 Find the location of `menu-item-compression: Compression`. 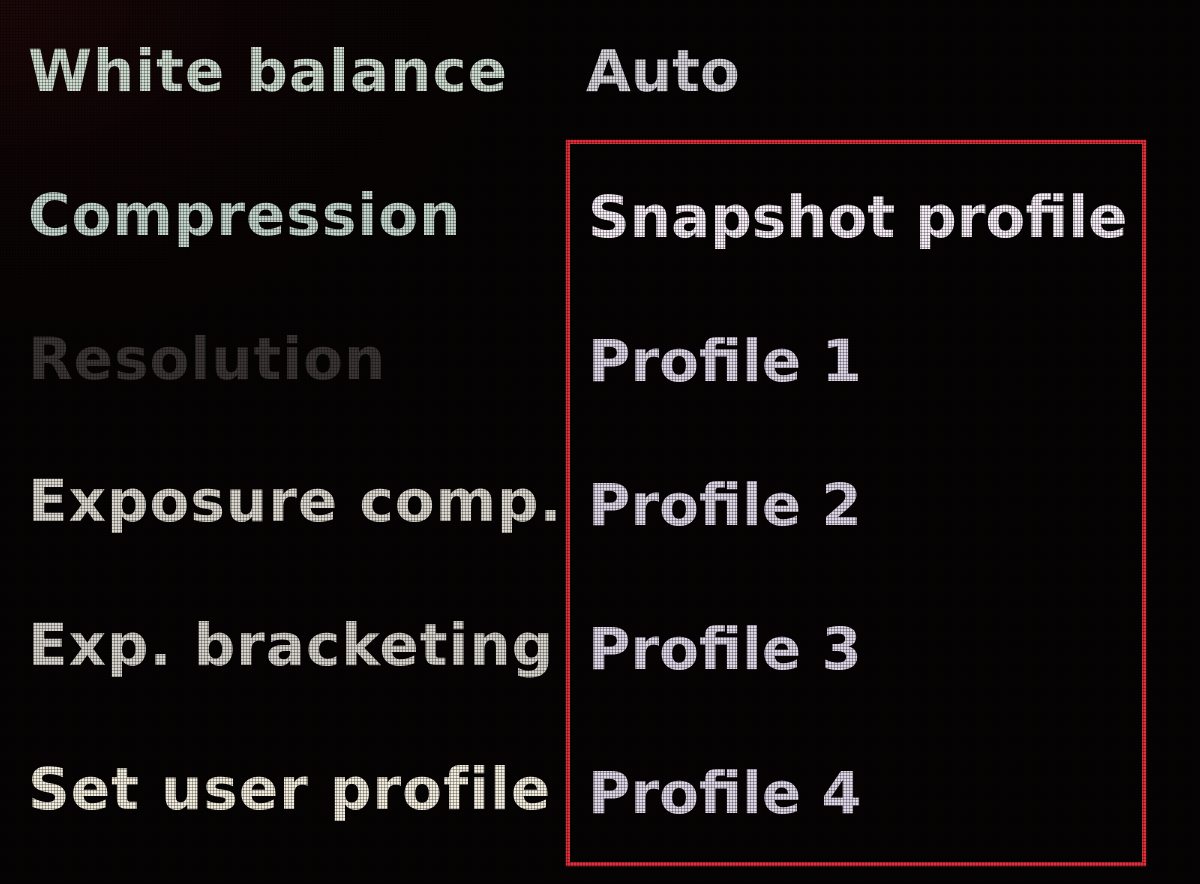

menu-item-compression: Compression is located at coordinates (244, 215).